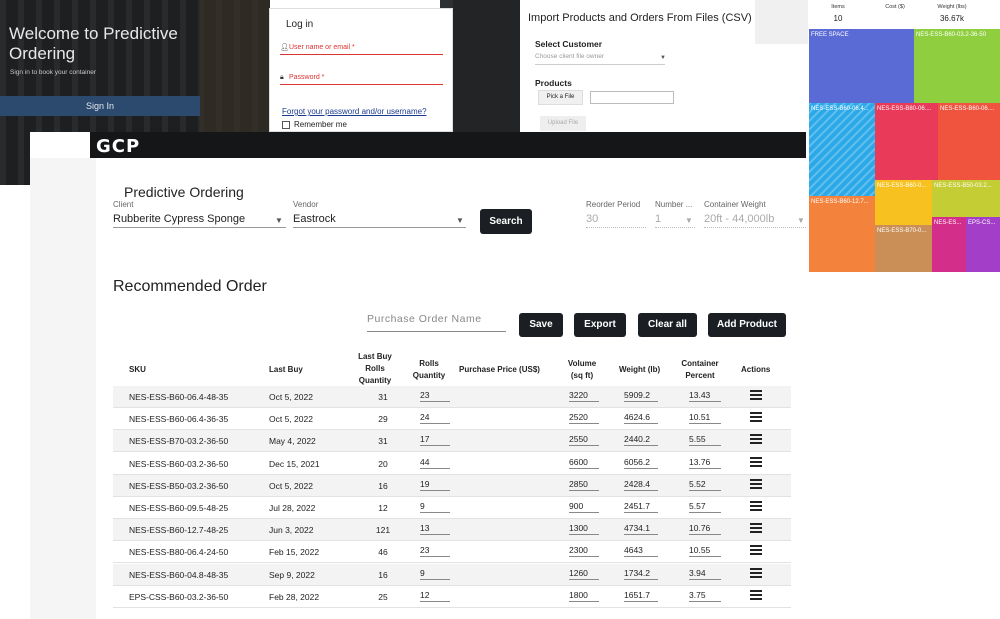  What do you see at coordinates (286, 125) in the screenshot?
I see `remember-me-checkbox` at bounding box center [286, 125].